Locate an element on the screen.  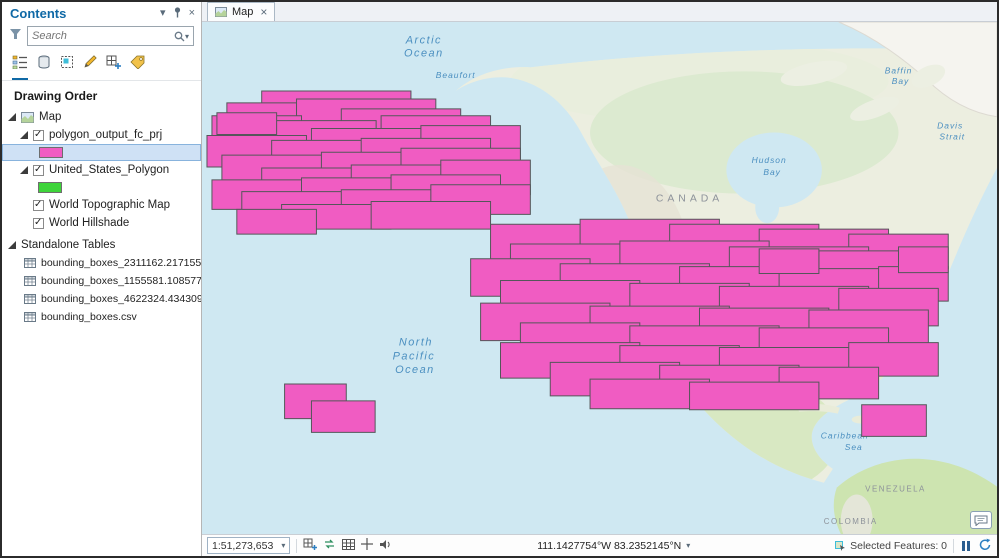
svg-text: Hudson is located at coordinates (769, 160).